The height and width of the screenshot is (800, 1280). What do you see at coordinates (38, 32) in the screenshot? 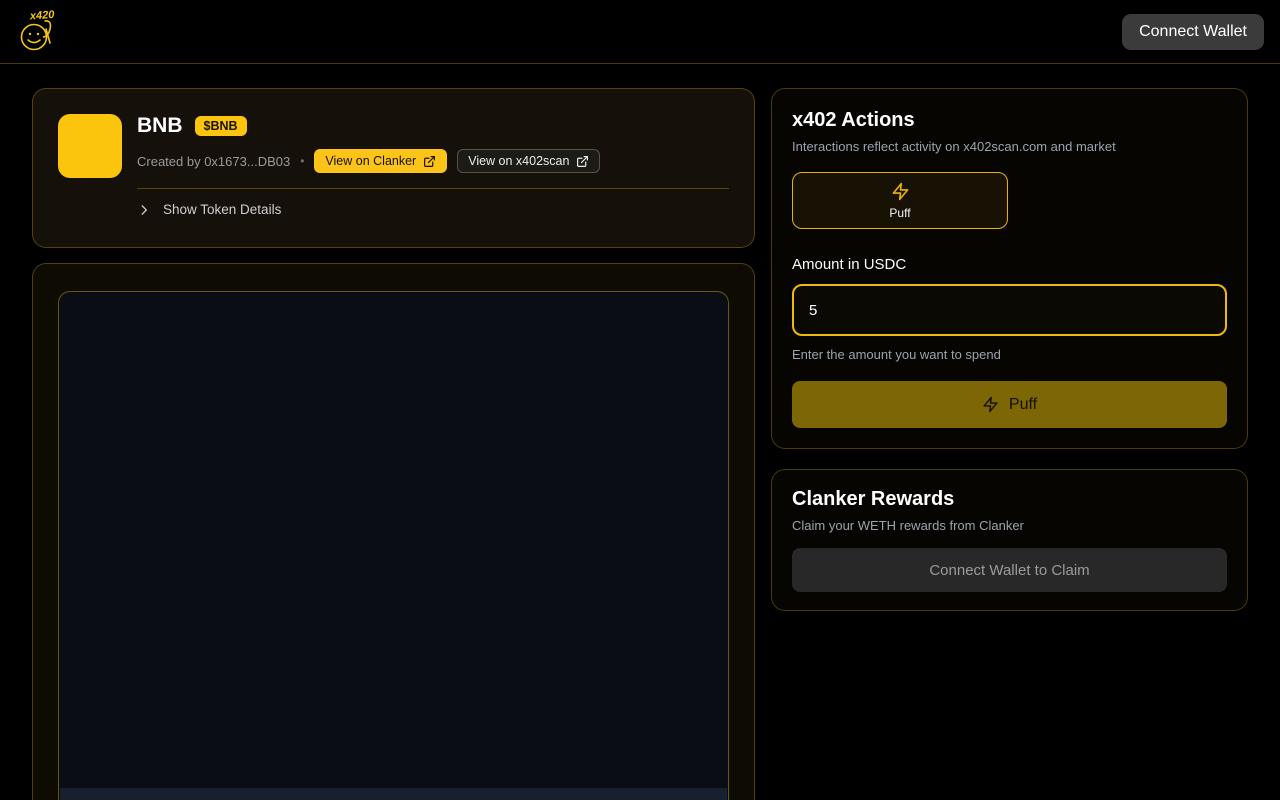
I see `x420-smiley-logo-icon: x420` at bounding box center [38, 32].